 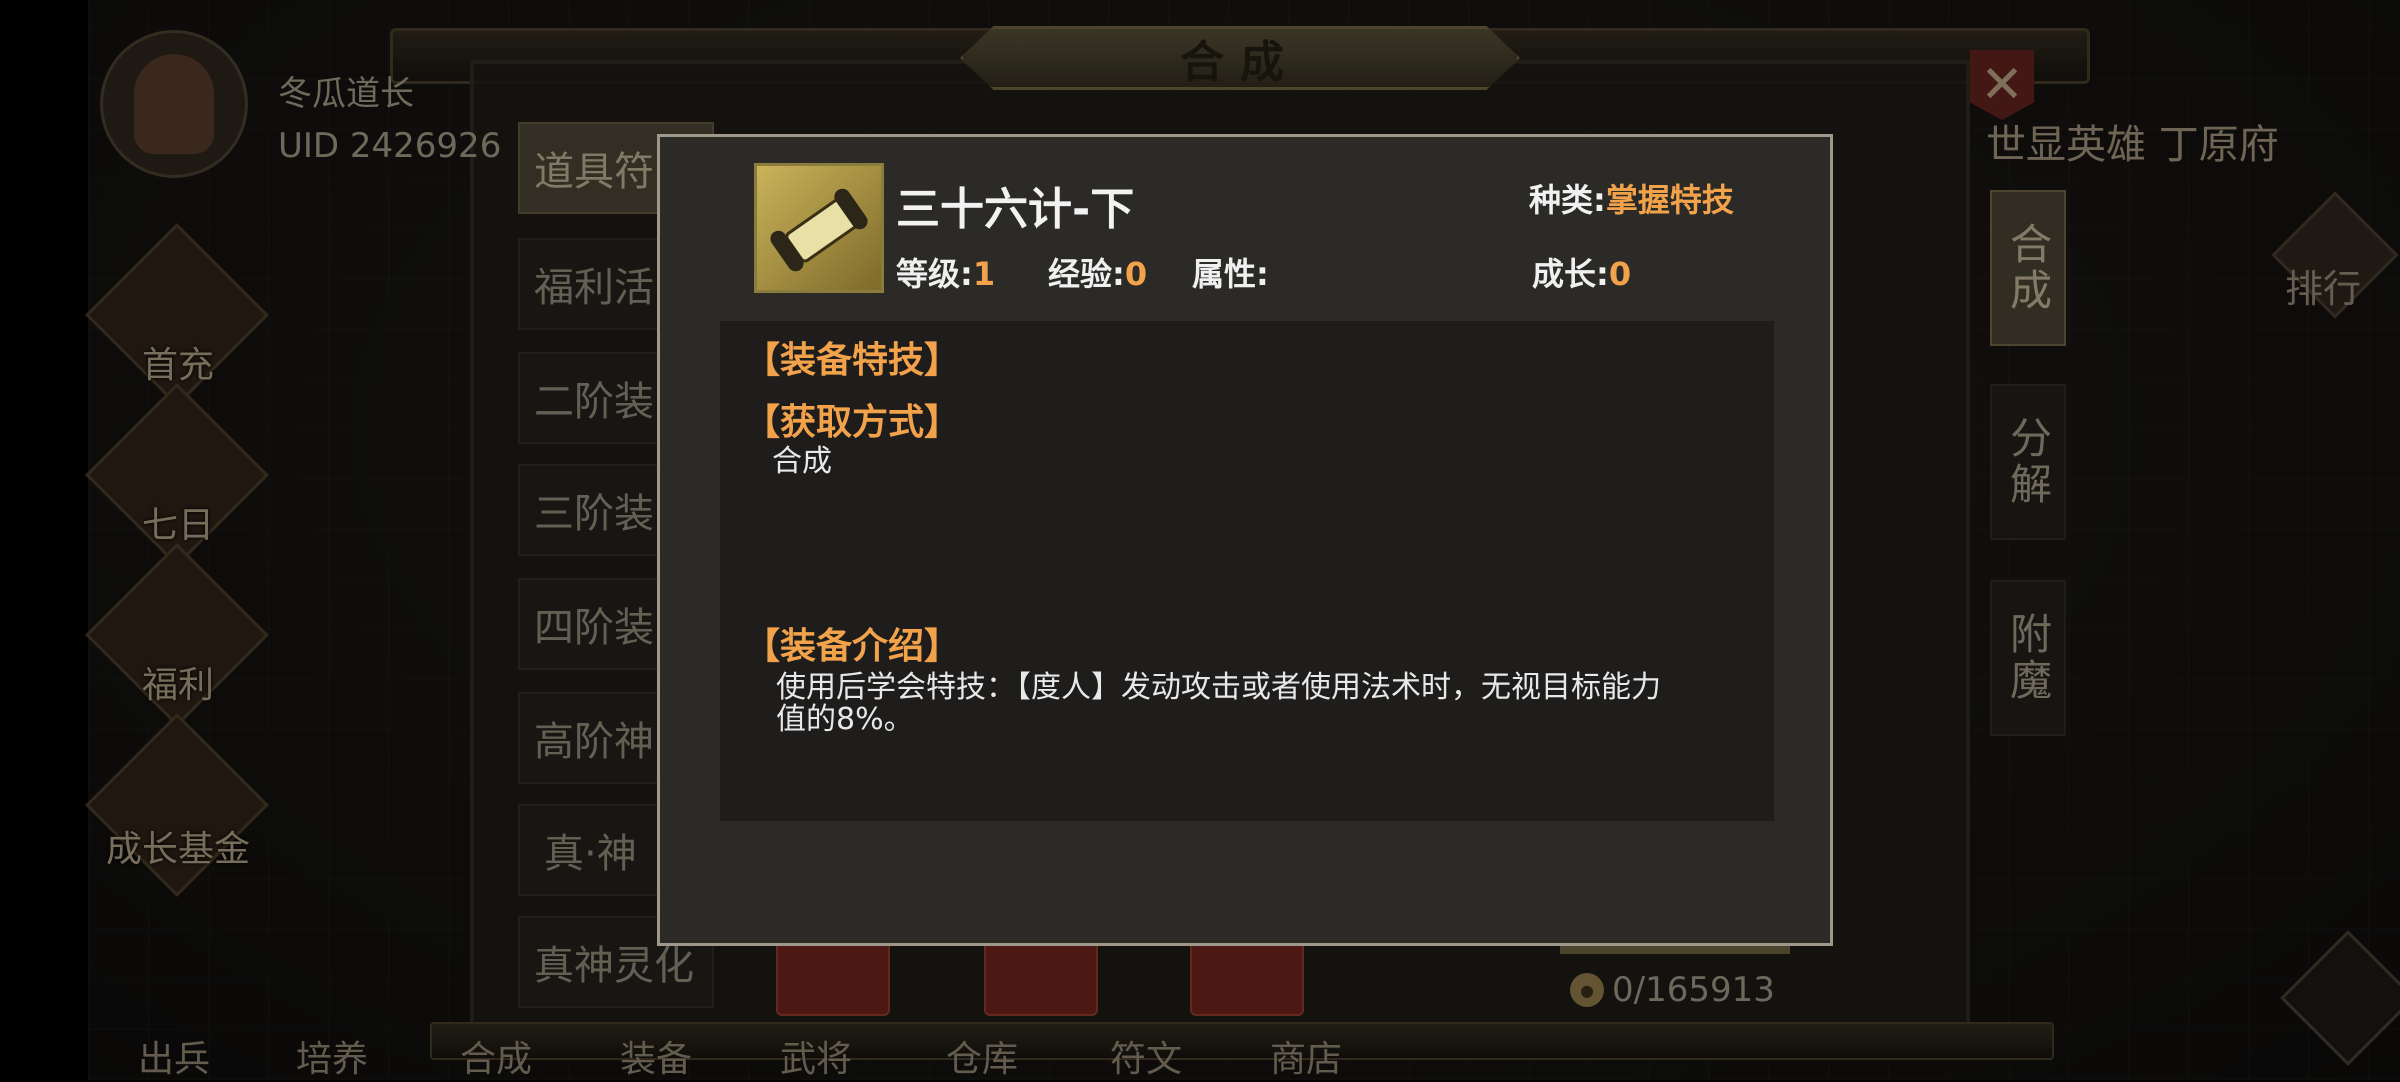 I want to click on tab-synthesis: 合成, so click(x=2028, y=268).